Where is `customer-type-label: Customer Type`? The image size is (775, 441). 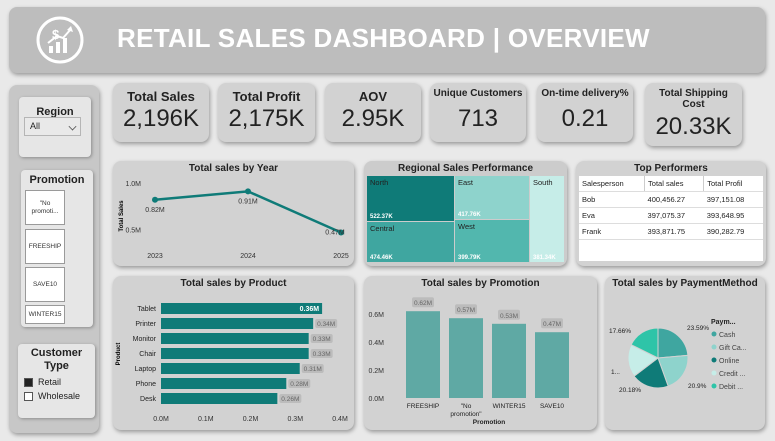
customer-type-label: Customer Type is located at coordinates (56, 359).